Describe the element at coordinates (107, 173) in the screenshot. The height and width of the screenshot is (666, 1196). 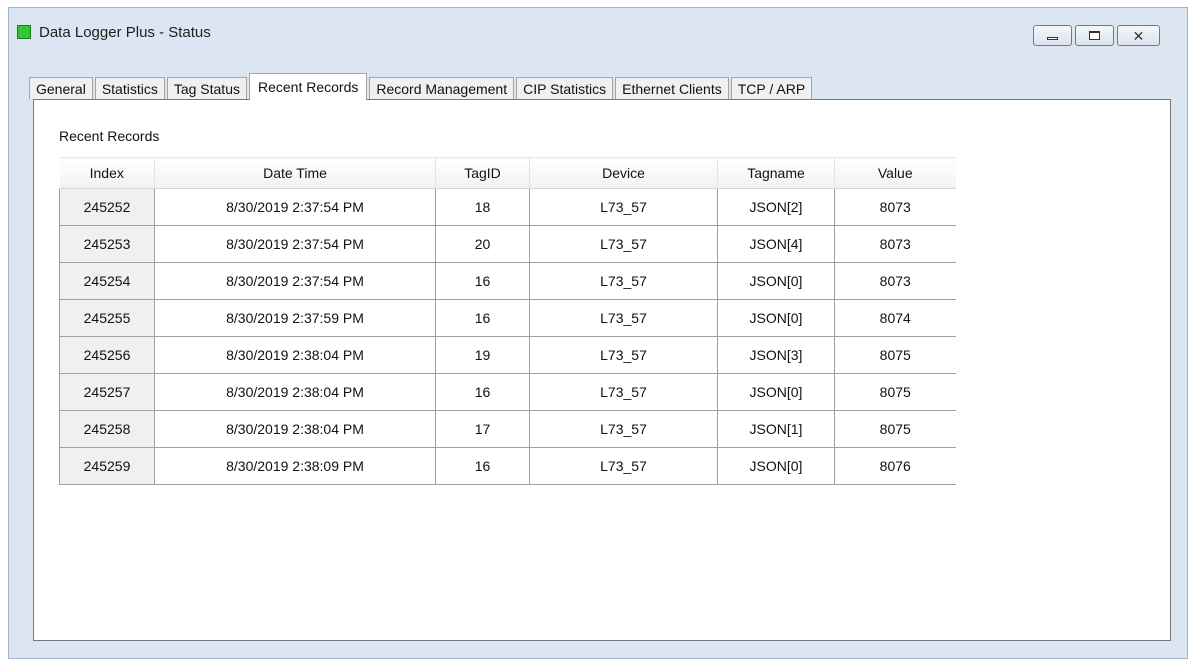
I see `column-header-index: Index` at that location.